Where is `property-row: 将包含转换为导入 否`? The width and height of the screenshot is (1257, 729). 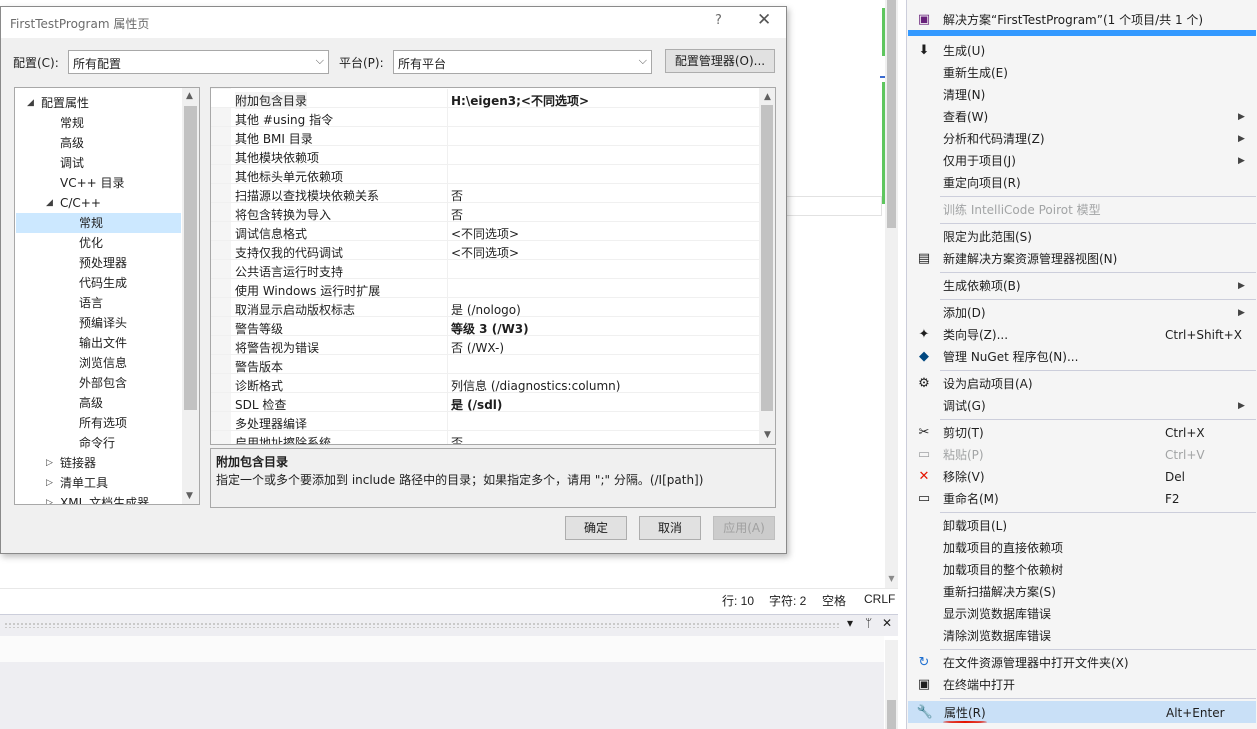
property-row: 将包含转换为导入 否 is located at coordinates (485, 212).